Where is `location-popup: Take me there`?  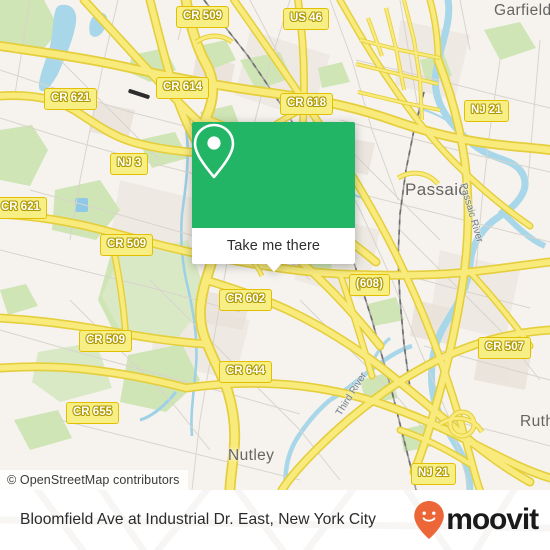 location-popup: Take me there is located at coordinates (273, 197).